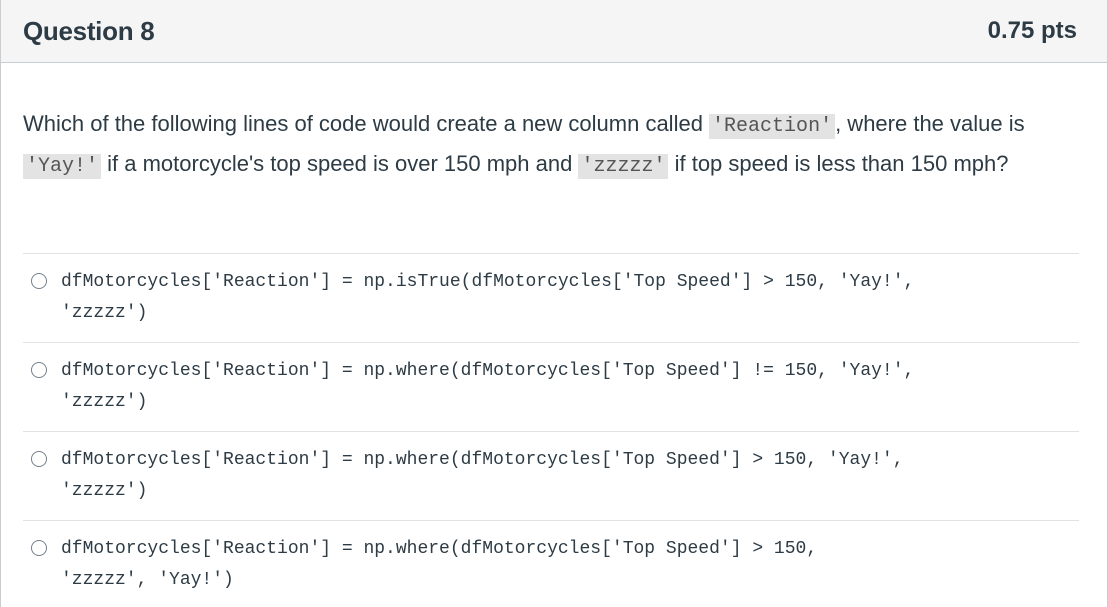  I want to click on inline-code-yay: 'Yay!', so click(62, 166).